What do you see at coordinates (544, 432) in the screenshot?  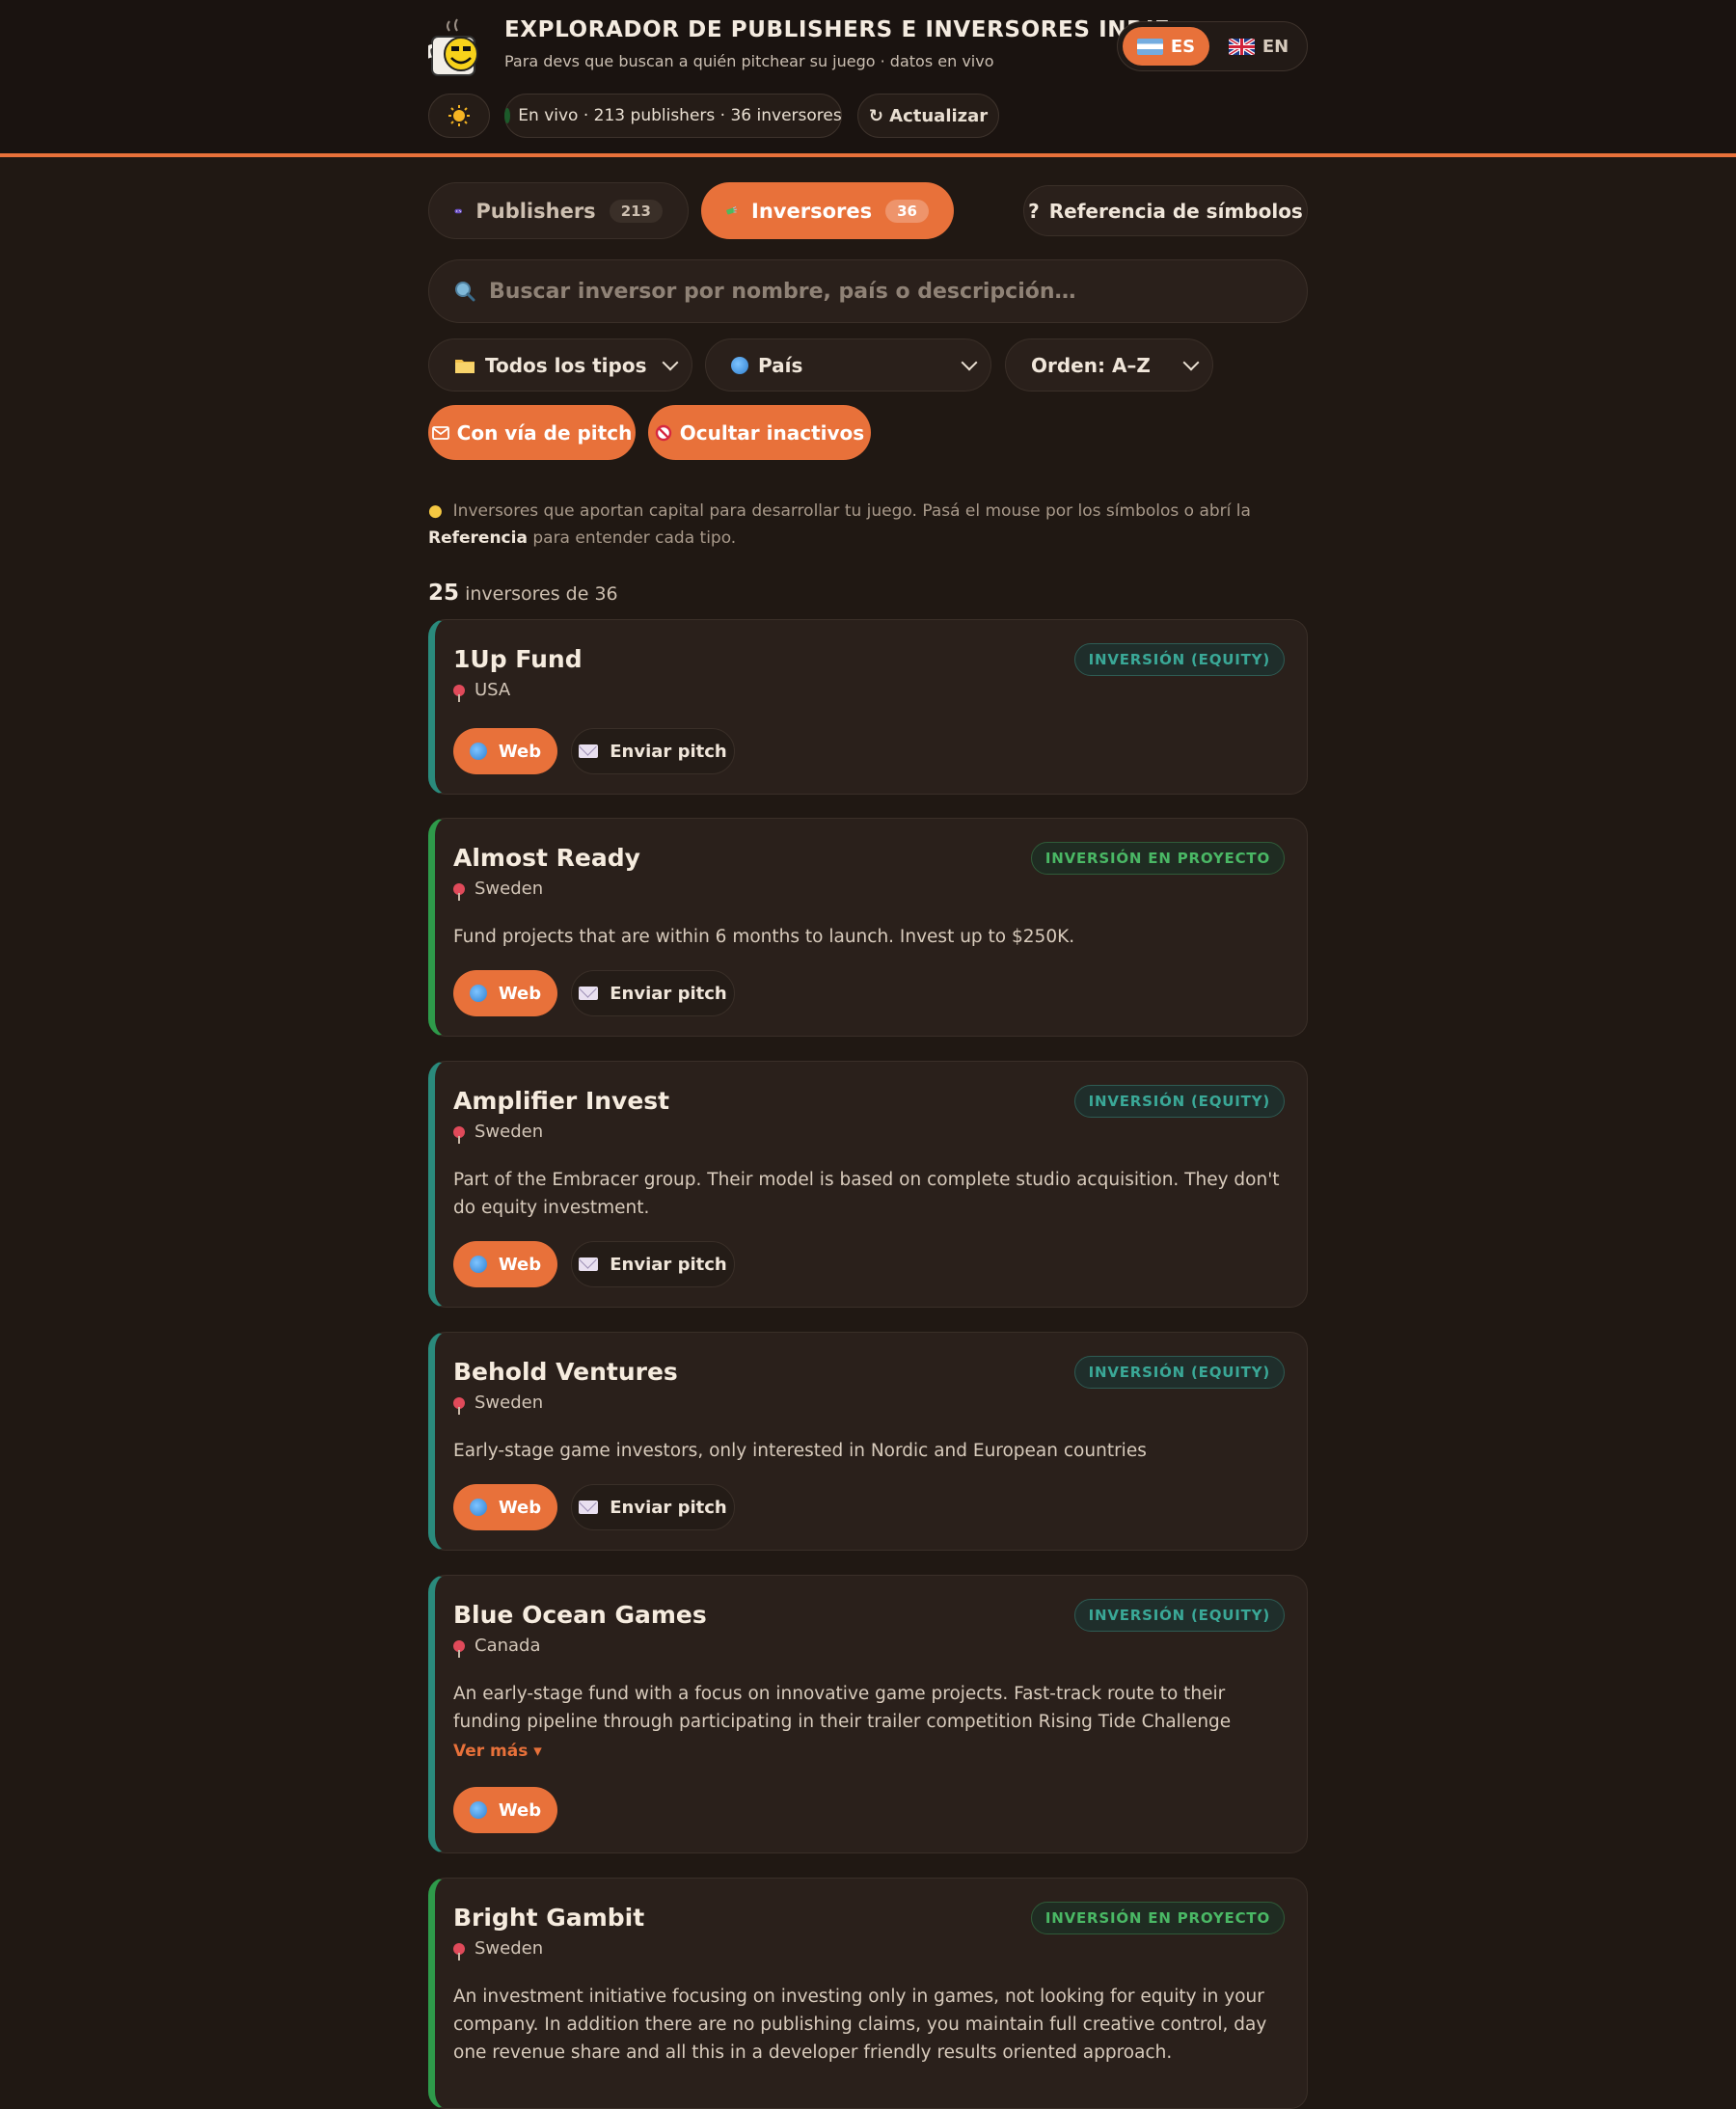 I see `pitch-filter-label: Con vía de pitch` at bounding box center [544, 432].